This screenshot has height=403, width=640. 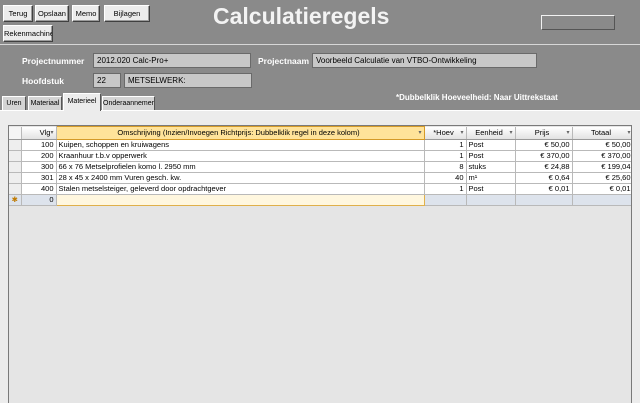 I want to click on asterisk-icon: ✱, so click(x=15, y=200).